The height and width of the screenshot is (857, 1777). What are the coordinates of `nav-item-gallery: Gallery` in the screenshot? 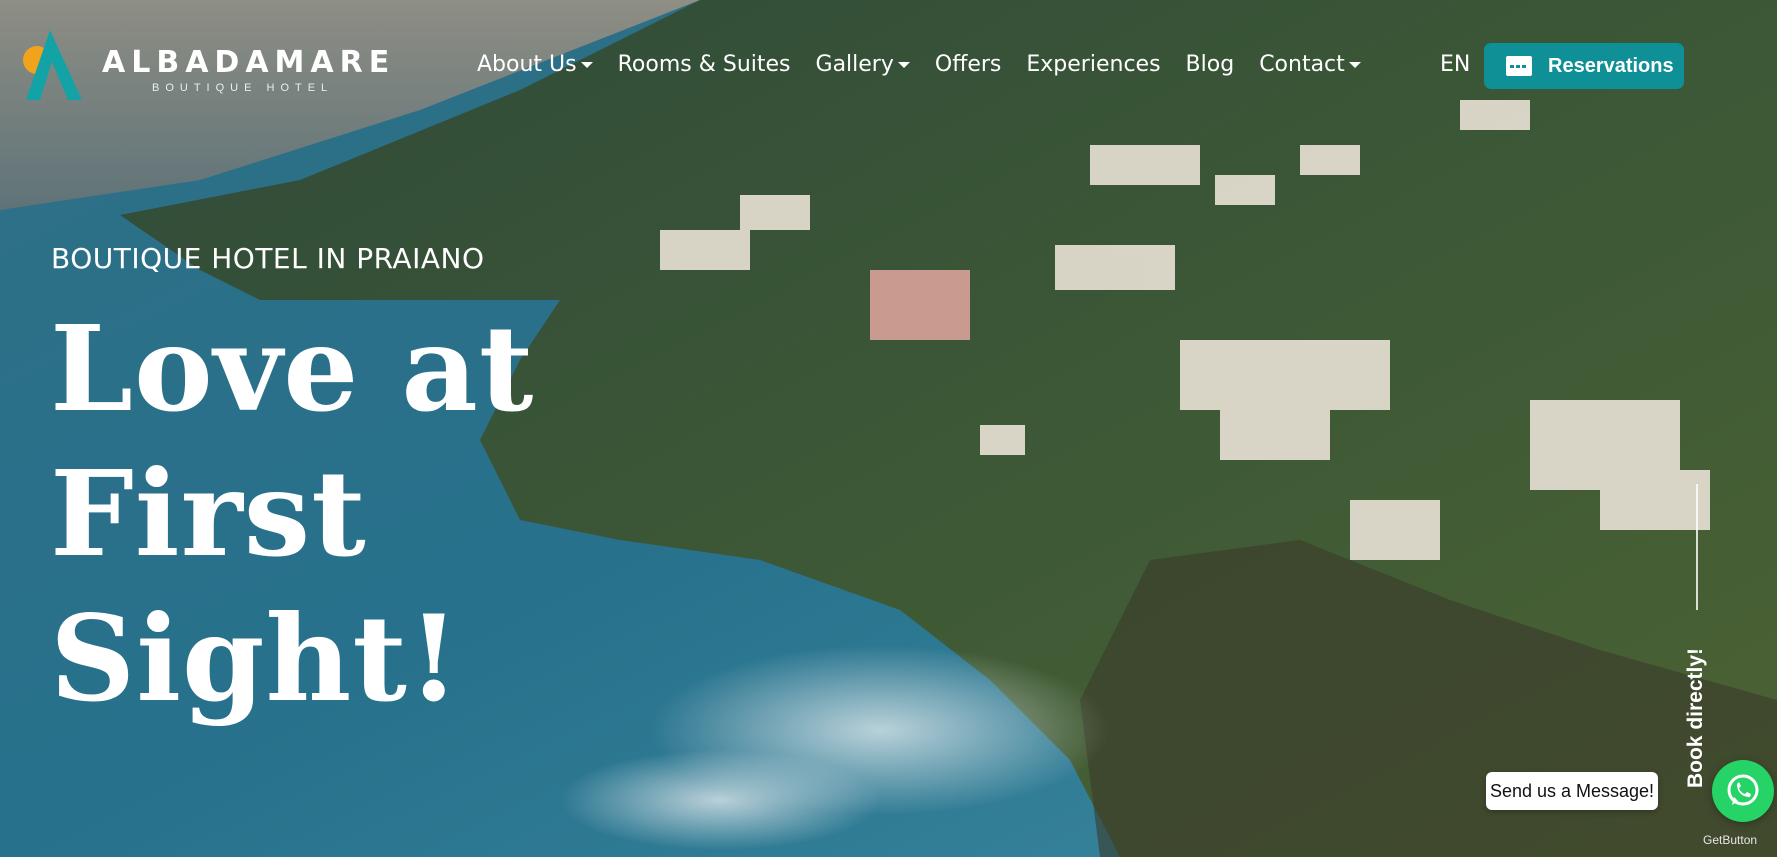 It's located at (863, 65).